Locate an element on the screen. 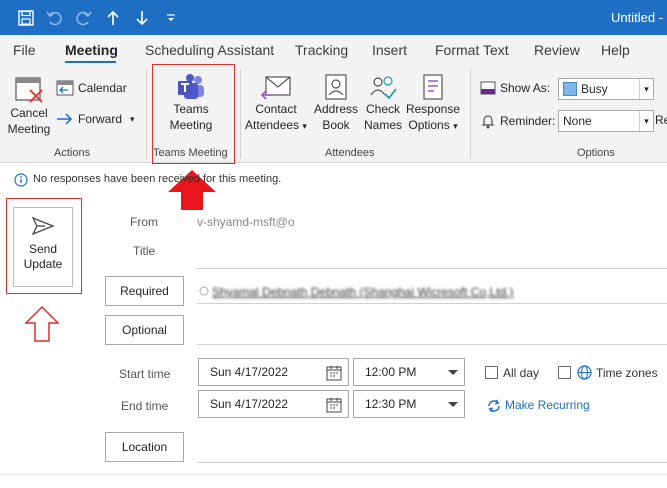  actions-group-label: Actions is located at coordinates (72, 153).